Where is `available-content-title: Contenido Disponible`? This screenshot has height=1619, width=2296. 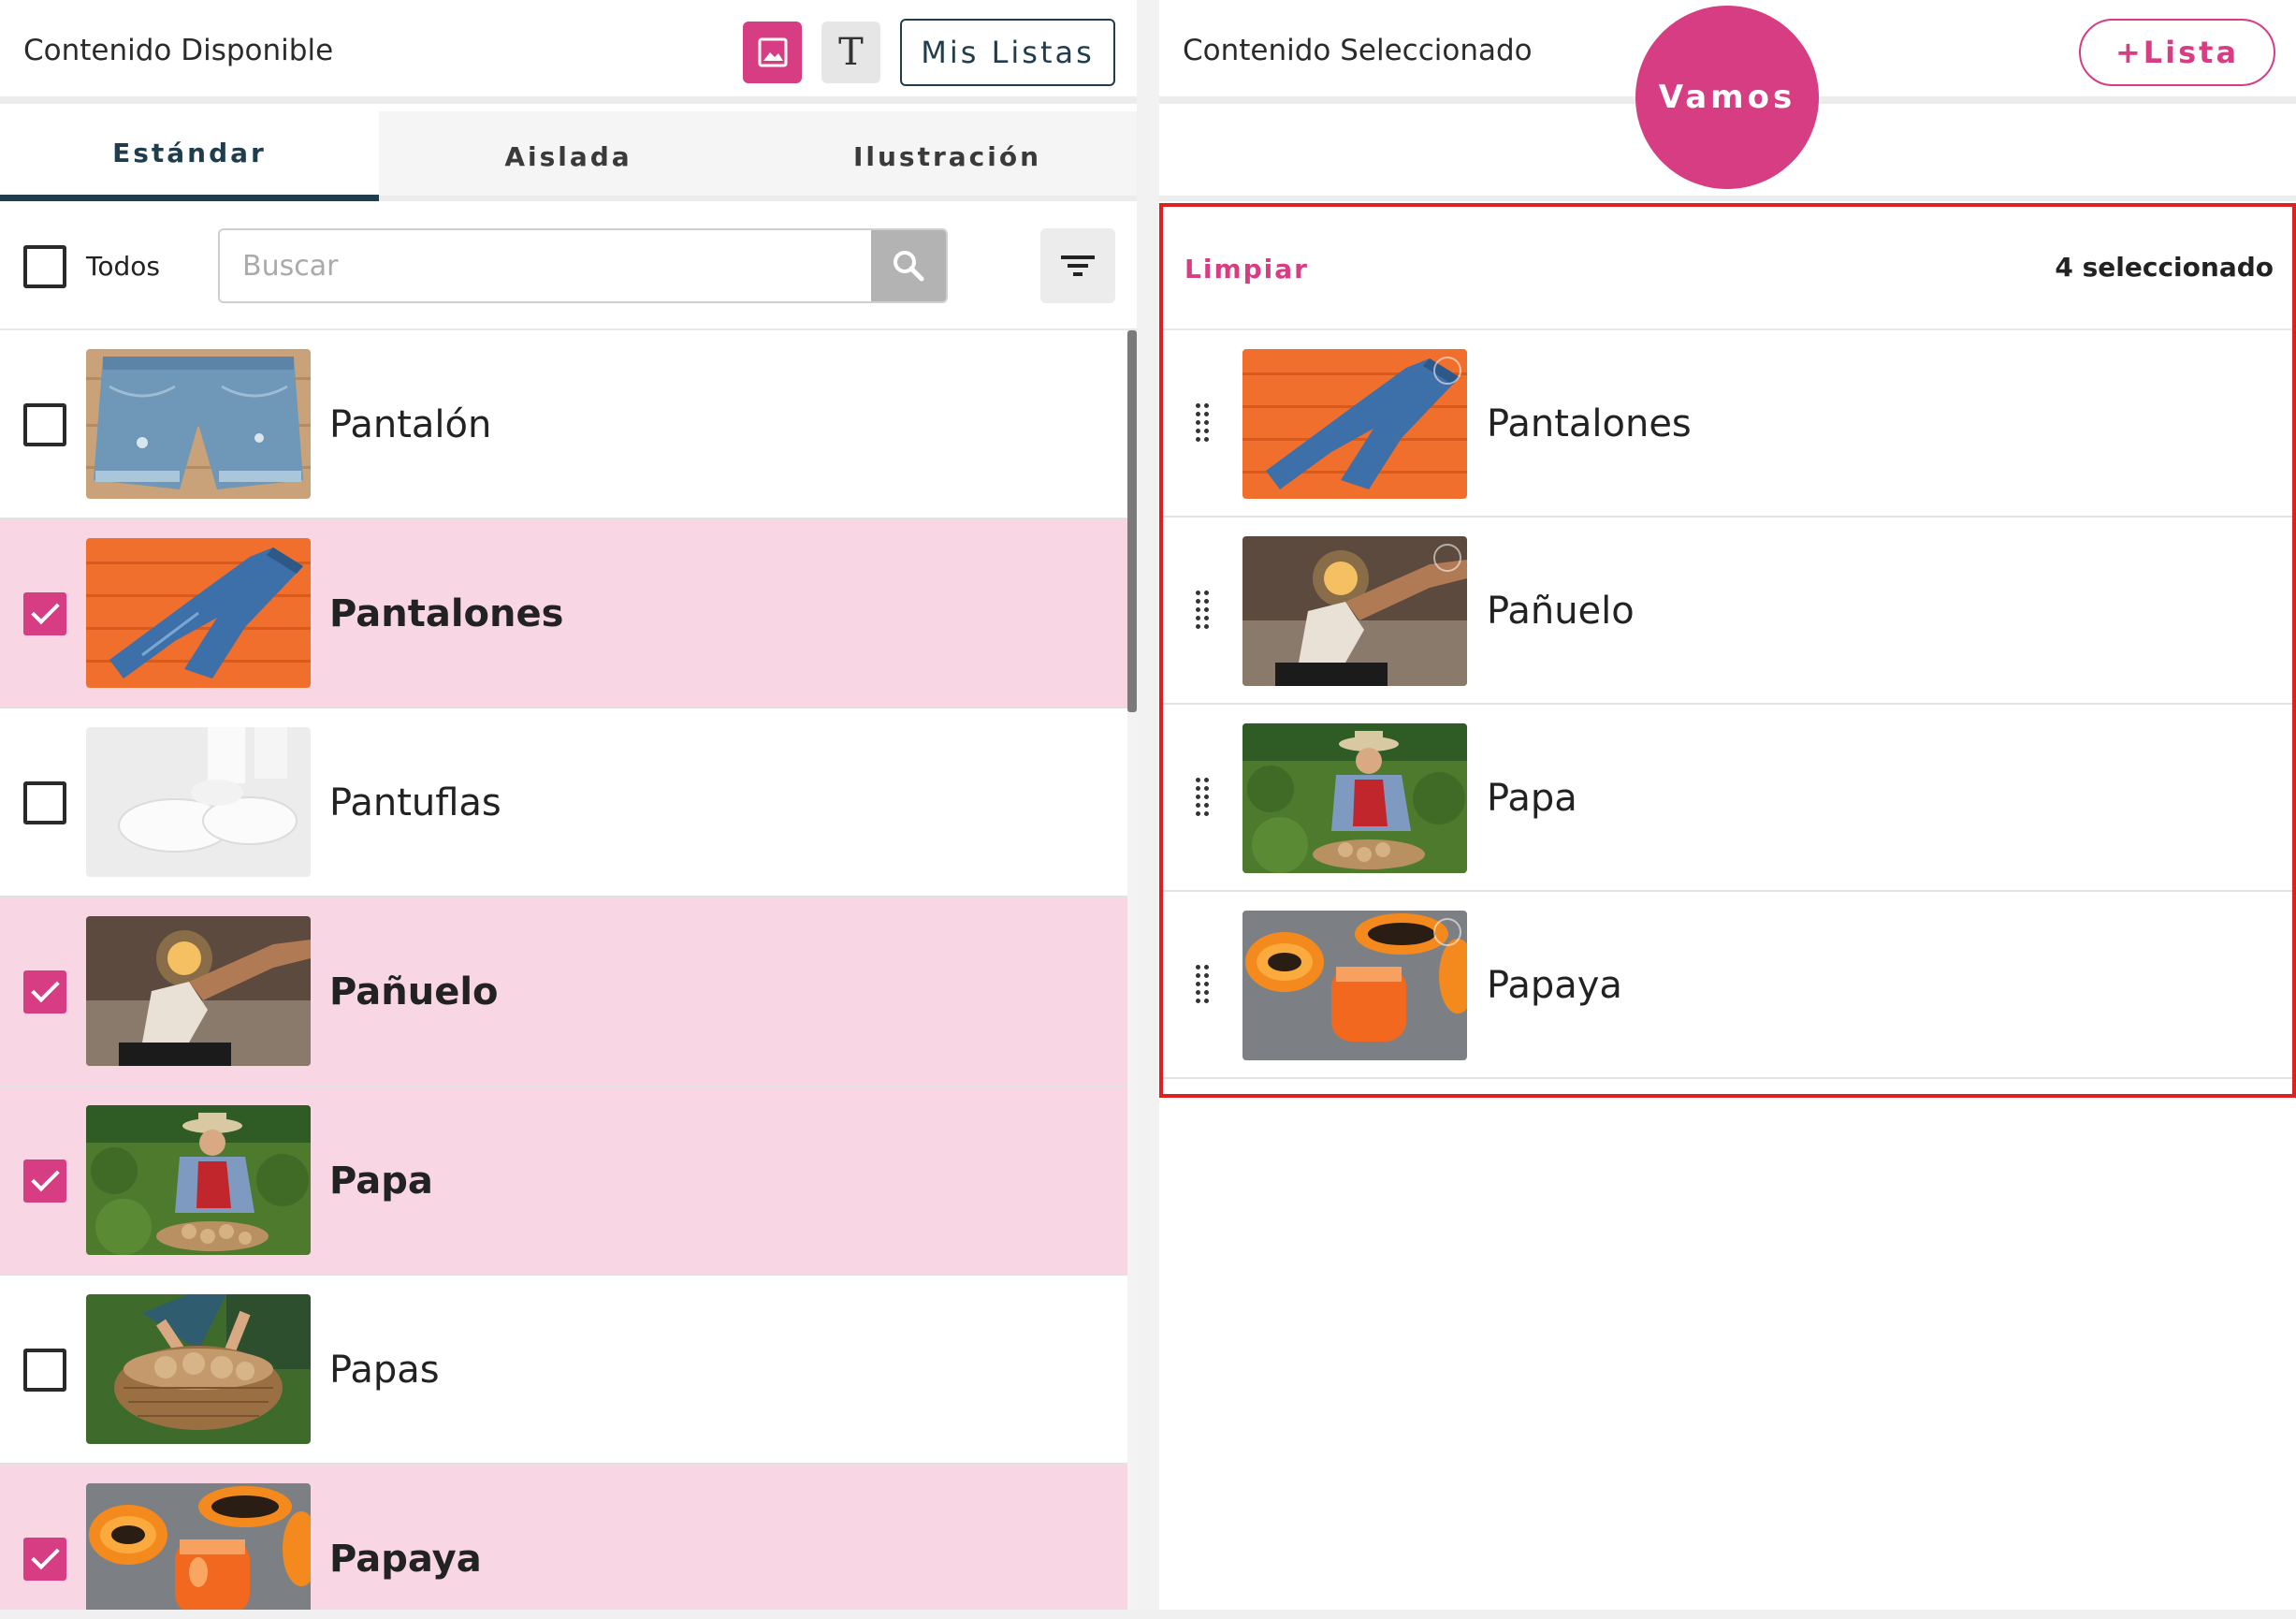
available-content-title: Contenido Disponible is located at coordinates (178, 50).